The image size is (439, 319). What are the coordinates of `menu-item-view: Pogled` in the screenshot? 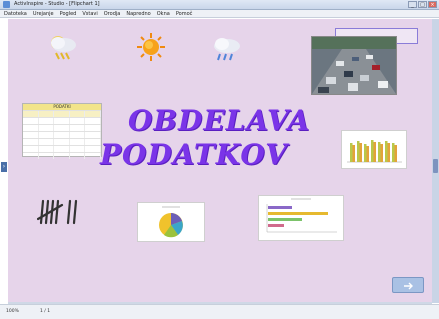 It's located at (68, 13).